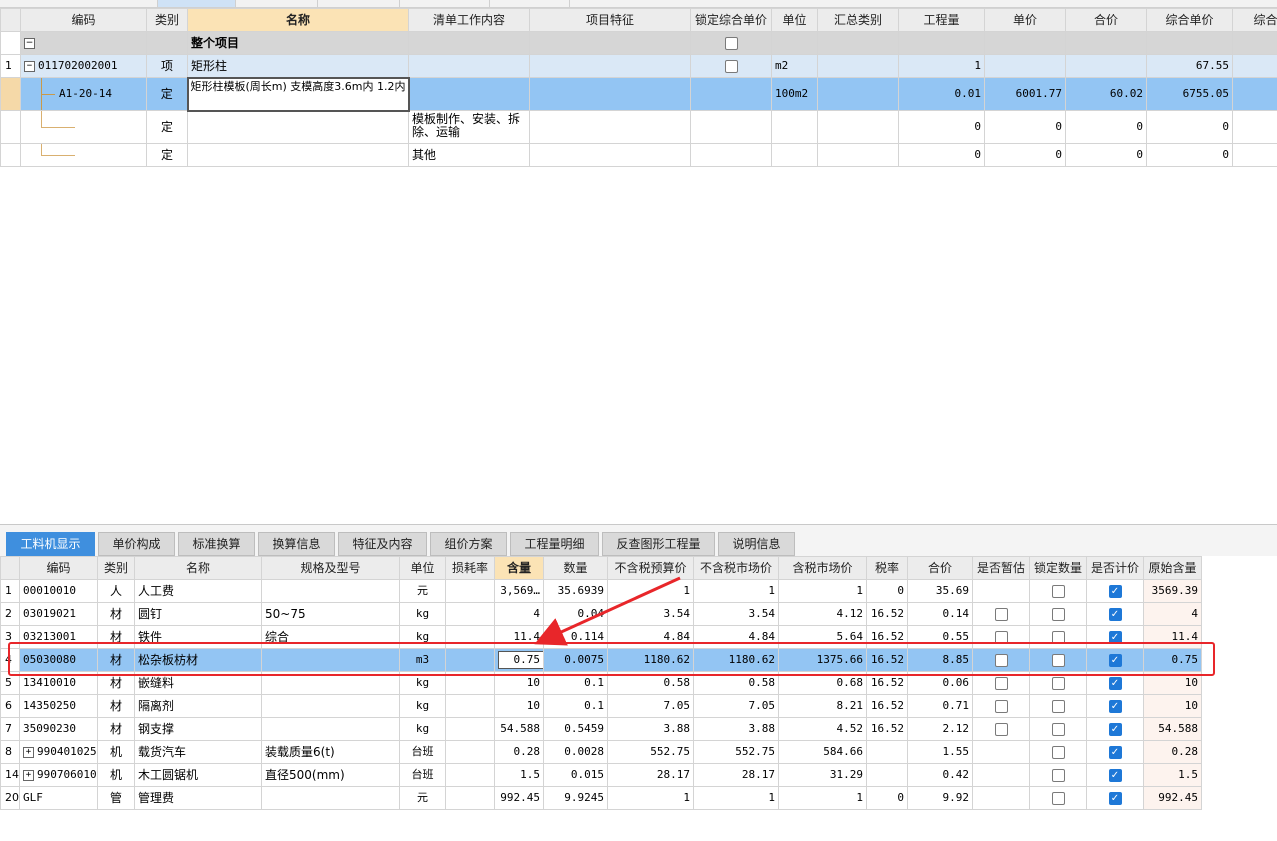 Image resolution: width=1277 pixels, height=841 pixels. Describe the element at coordinates (519, 775) in the screenshot. I see `content-value: 1.5` at that location.